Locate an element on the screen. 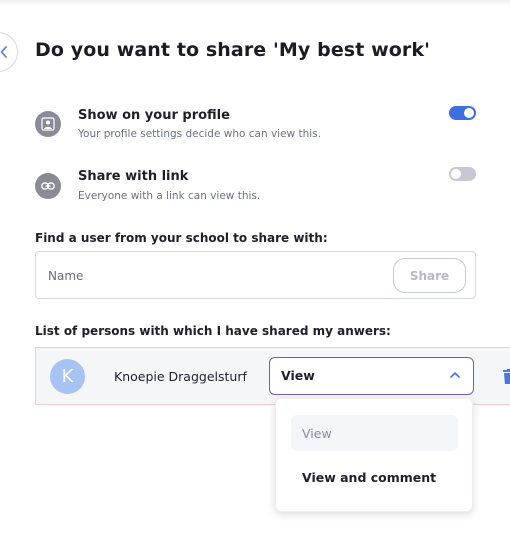 This screenshot has height=551, width=510. option-link-label: Share with link is located at coordinates (133, 176).